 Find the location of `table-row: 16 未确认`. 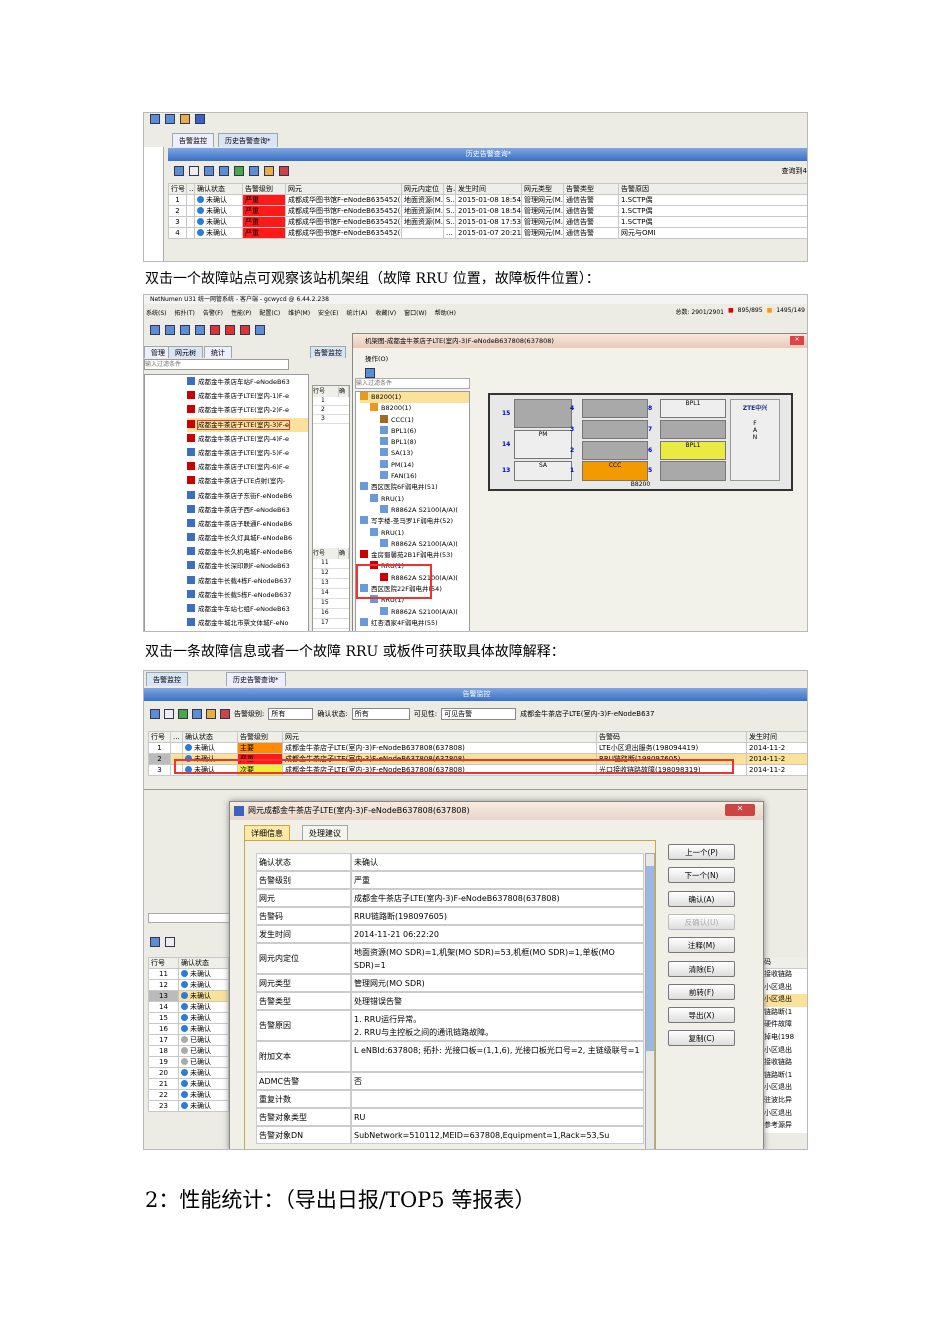

table-row: 16 未确认 is located at coordinates (188, 1029).